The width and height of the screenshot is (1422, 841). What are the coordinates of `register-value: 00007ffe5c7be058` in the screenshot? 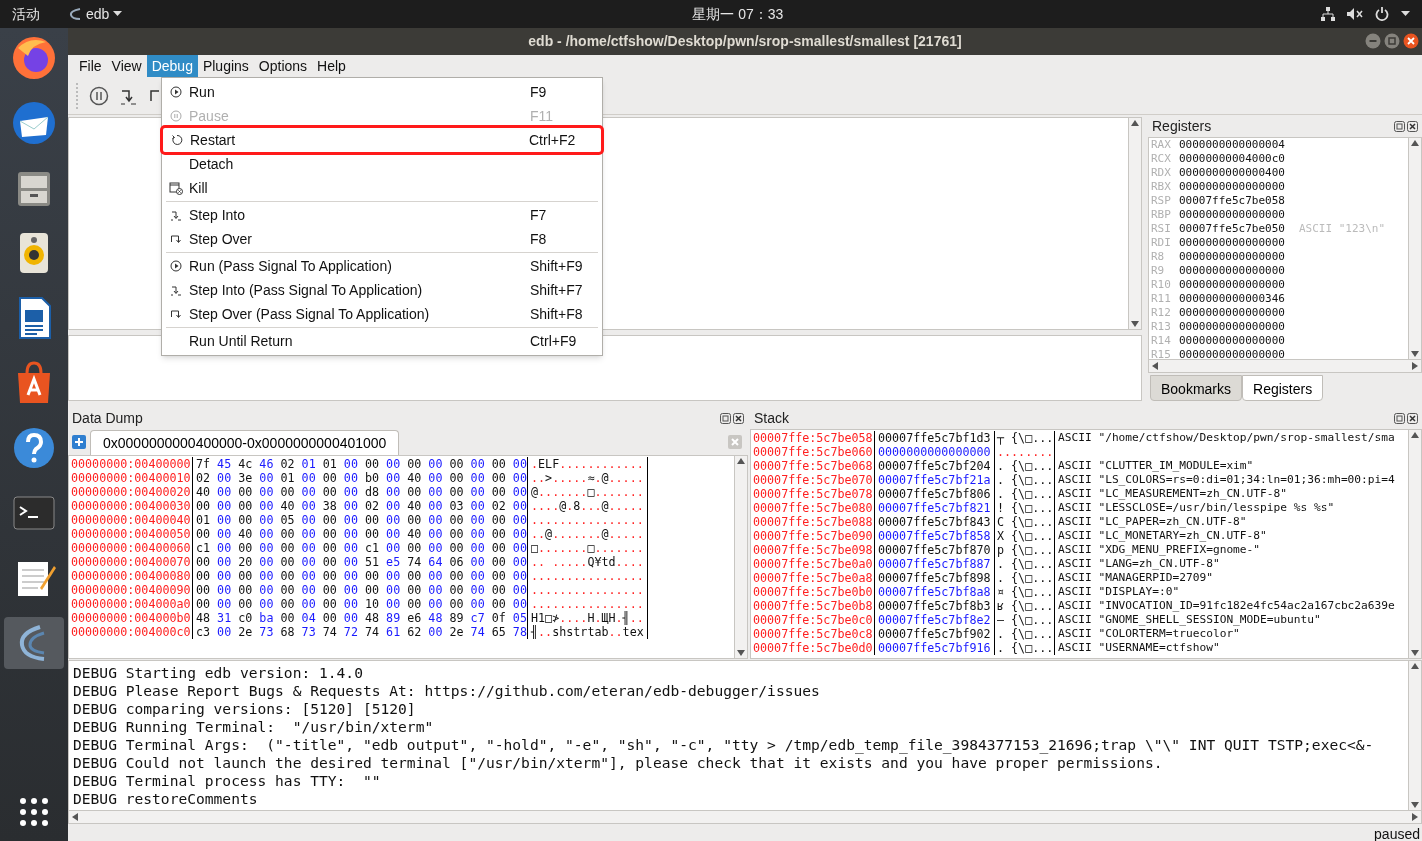 It's located at (1232, 201).